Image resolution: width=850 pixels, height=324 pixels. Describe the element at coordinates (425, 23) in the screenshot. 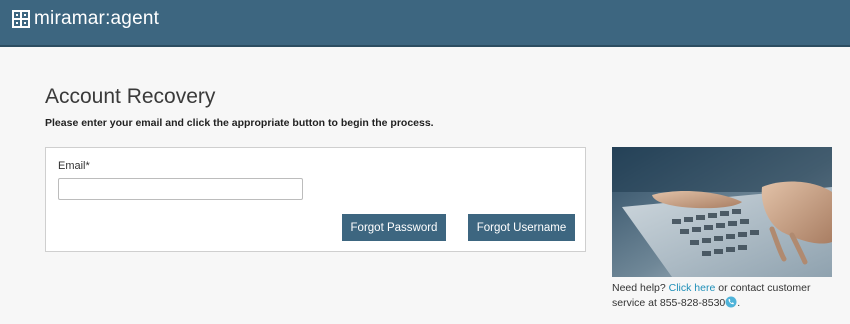

I see `top-bar: miramar:agent` at that location.